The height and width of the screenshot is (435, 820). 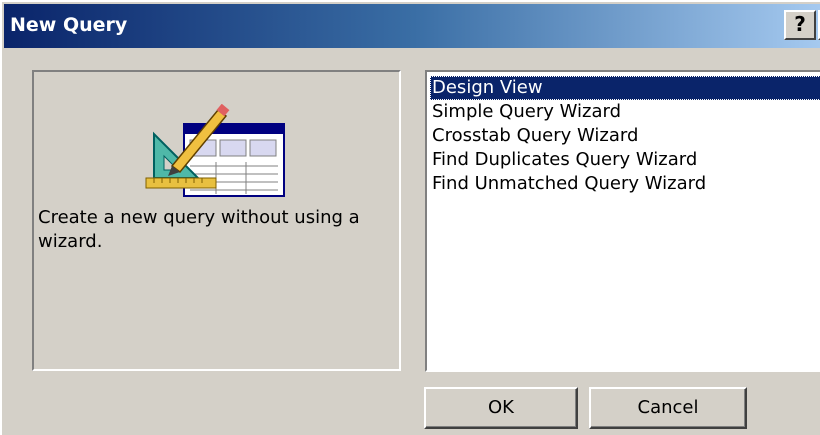 What do you see at coordinates (625, 184) in the screenshot?
I see `list-item: Find Unmatched Query Wizard` at bounding box center [625, 184].